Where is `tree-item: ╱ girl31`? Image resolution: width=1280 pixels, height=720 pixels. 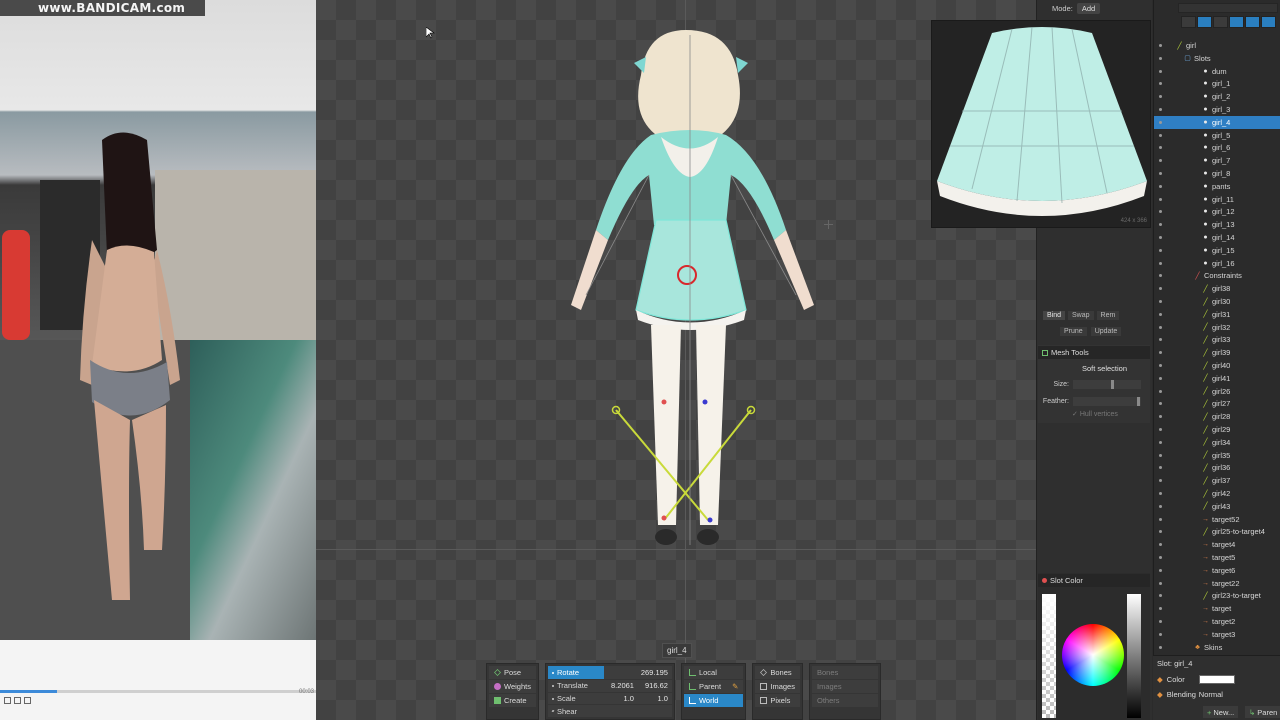 tree-item: ╱ girl31 is located at coordinates (1217, 314).